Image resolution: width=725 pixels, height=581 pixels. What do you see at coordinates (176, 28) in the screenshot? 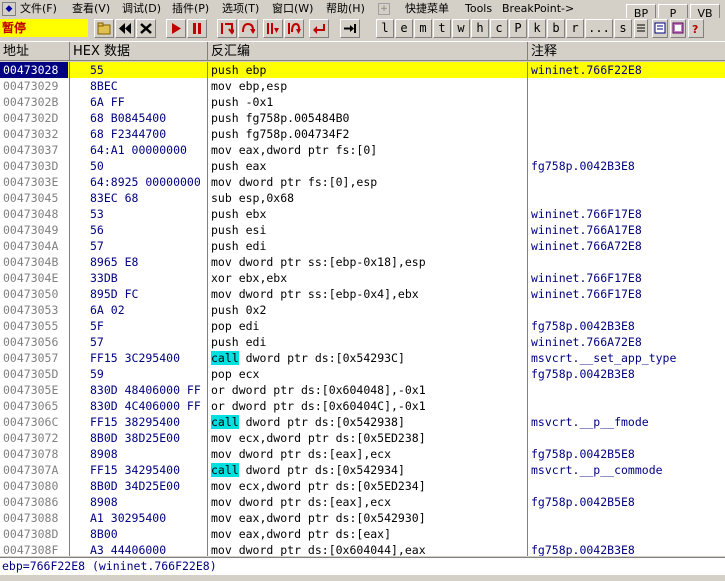
I see `run-icon` at bounding box center [176, 28].